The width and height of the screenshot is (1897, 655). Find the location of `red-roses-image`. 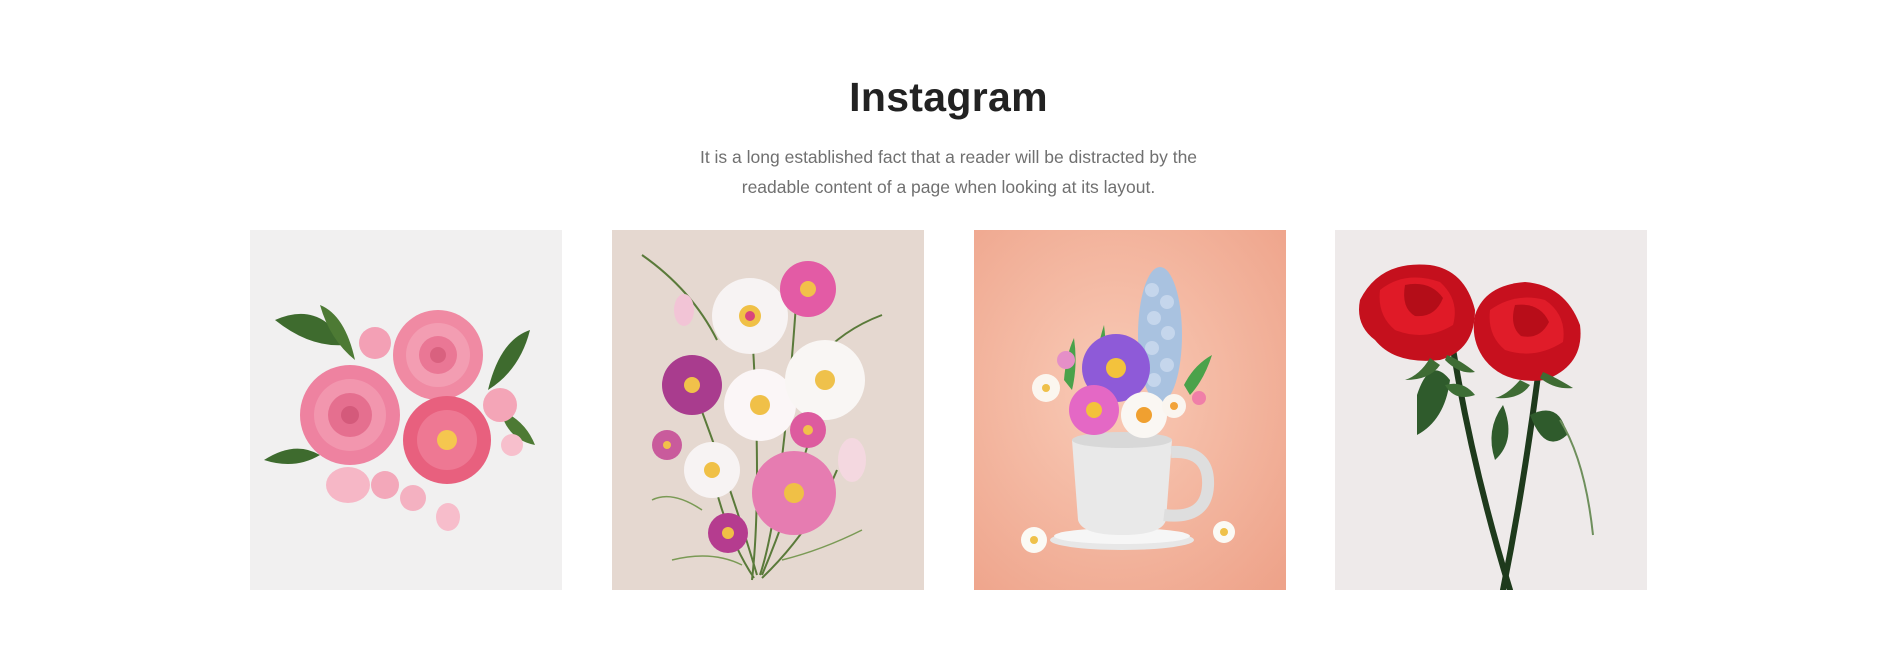

red-roses-image is located at coordinates (1491, 410).